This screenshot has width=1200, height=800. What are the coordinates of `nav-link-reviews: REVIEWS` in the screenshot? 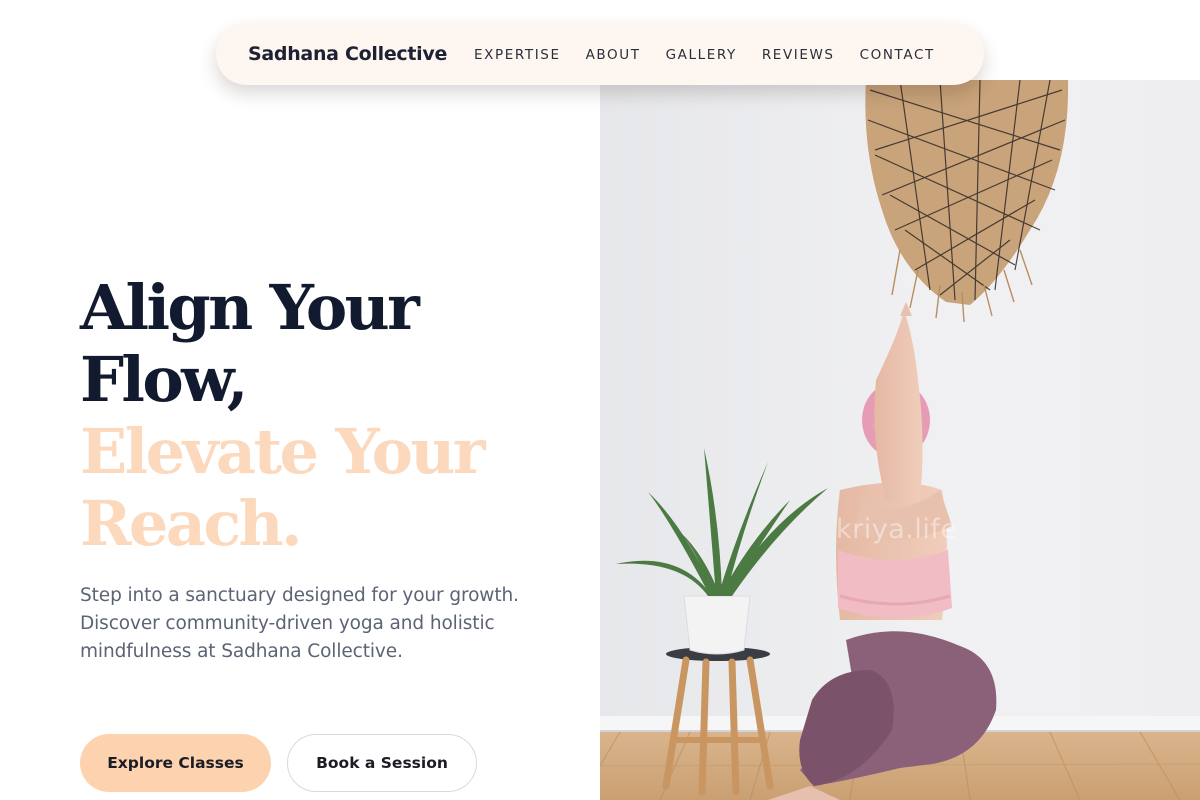 It's located at (798, 55).